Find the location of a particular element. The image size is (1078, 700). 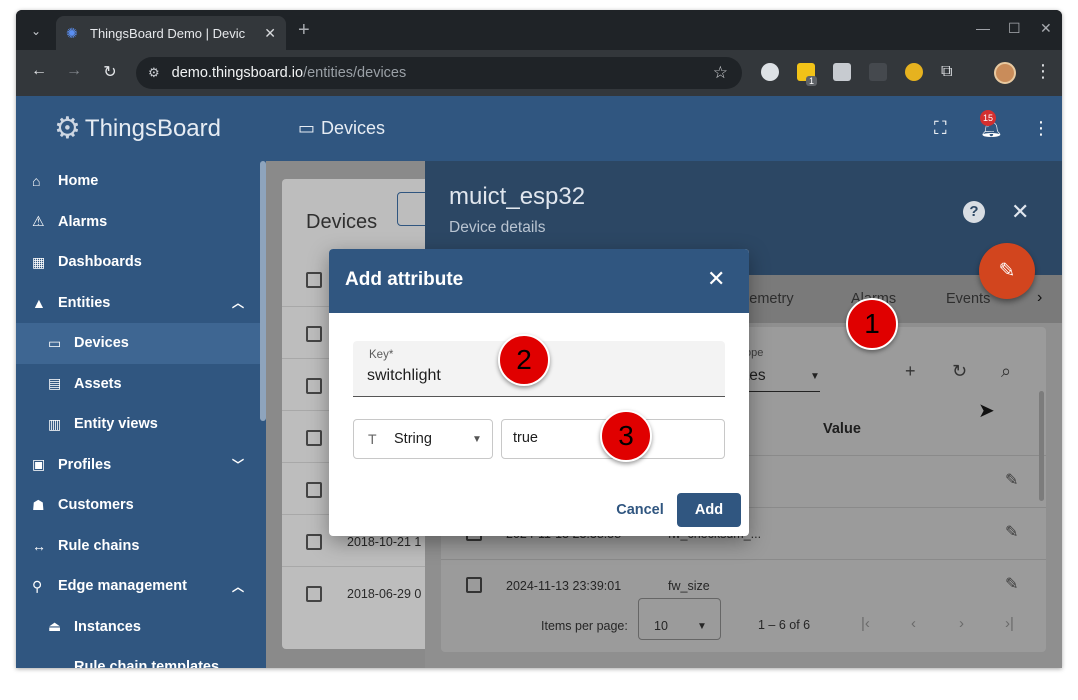

user-menu-icon: ⋮ is located at coordinates (1041, 128).